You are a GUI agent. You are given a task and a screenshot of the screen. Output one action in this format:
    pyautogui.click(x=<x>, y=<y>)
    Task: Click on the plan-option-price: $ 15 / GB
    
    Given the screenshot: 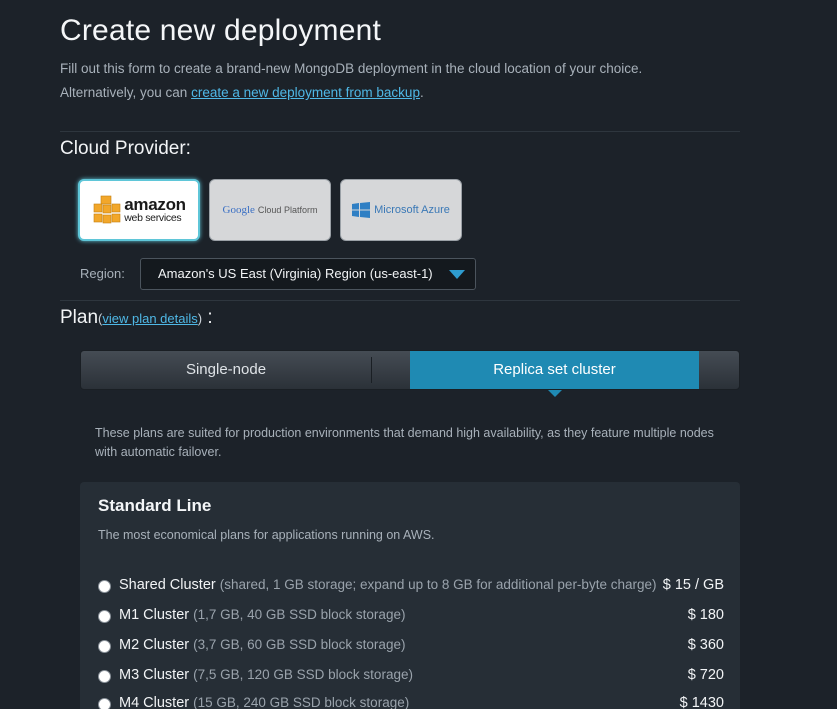 What is the action you would take?
    pyautogui.click(x=693, y=585)
    